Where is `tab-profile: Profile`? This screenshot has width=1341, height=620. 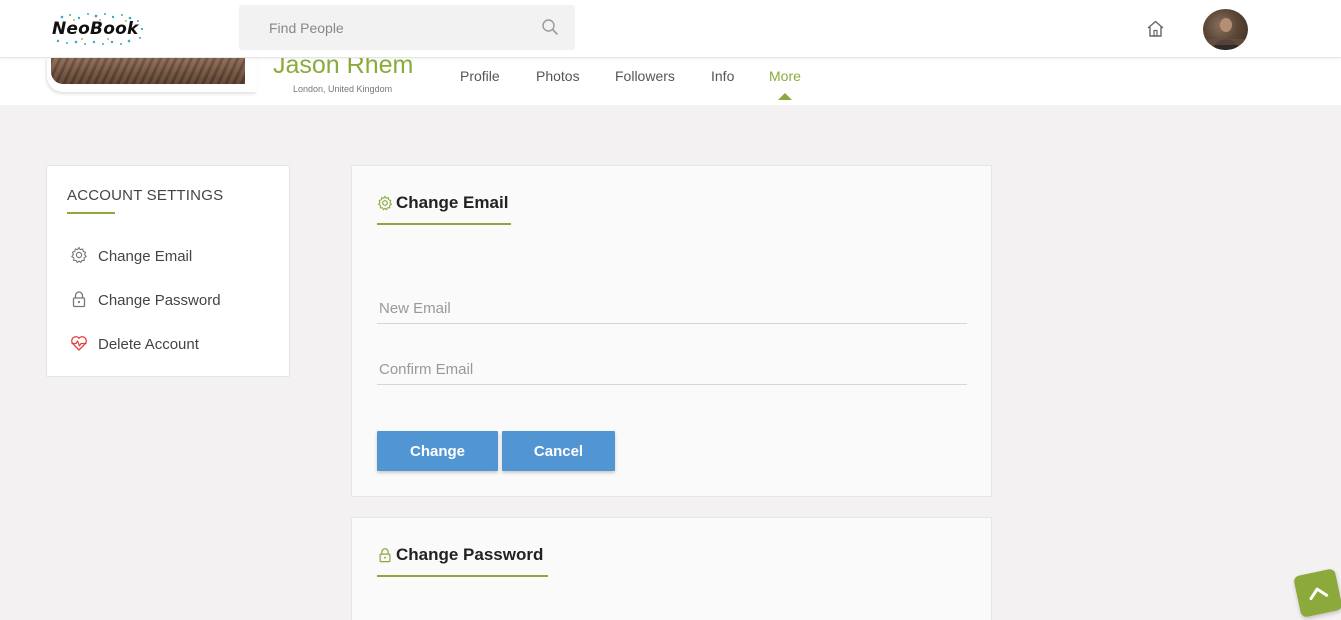
tab-profile: Profile is located at coordinates (480, 76).